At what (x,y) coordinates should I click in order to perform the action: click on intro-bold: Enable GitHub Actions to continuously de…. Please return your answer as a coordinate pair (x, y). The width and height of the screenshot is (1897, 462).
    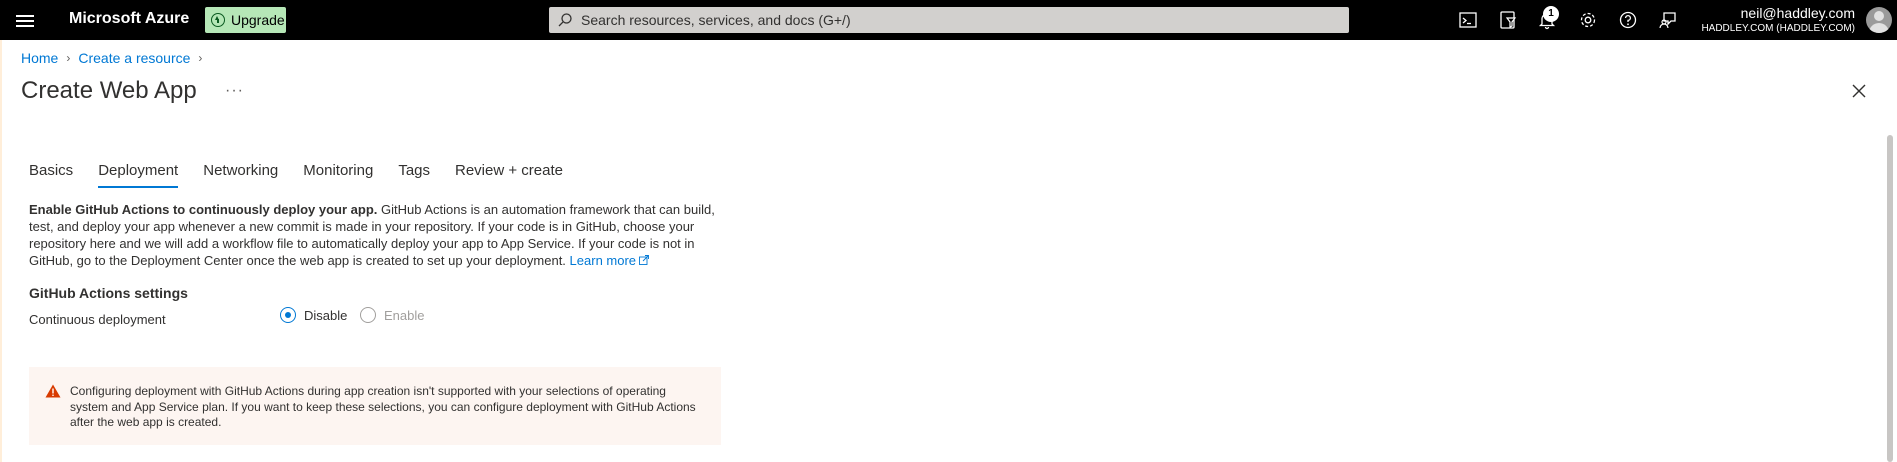
    Looking at the image, I should click on (203, 209).